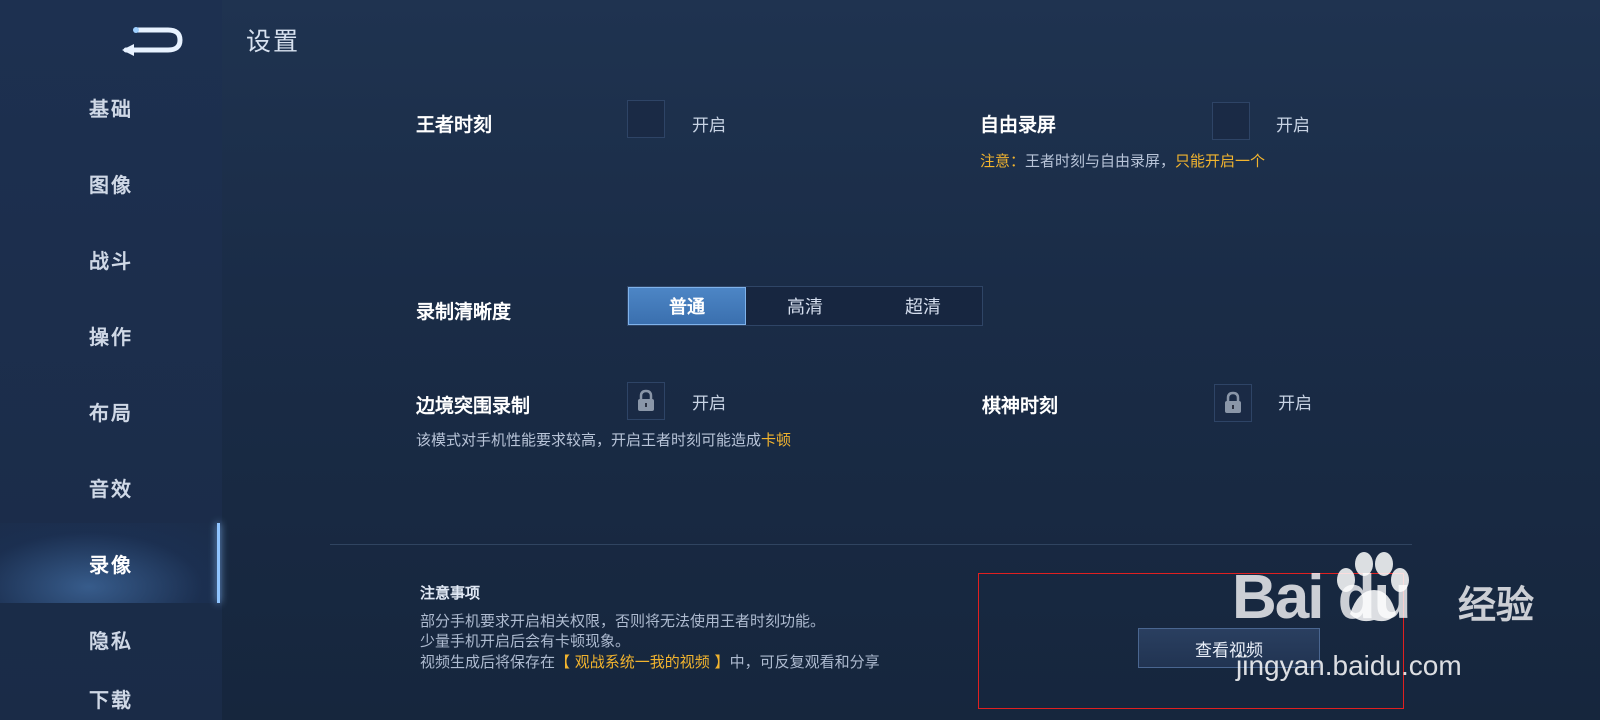  I want to click on sidebar-item-layout: 布局, so click(111, 411).